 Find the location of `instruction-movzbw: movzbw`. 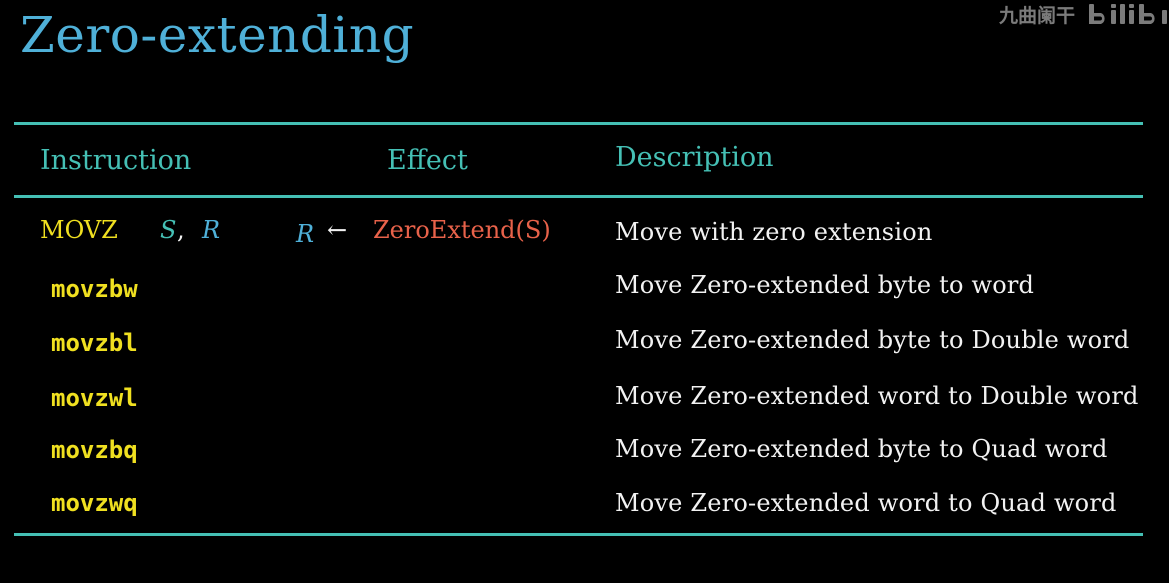

instruction-movzbw: movzbw is located at coordinates (94, 289).